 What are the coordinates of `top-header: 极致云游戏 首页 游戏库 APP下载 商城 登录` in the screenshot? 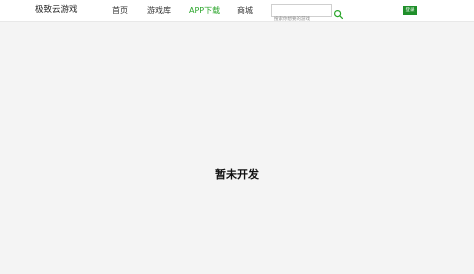 It's located at (237, 12).